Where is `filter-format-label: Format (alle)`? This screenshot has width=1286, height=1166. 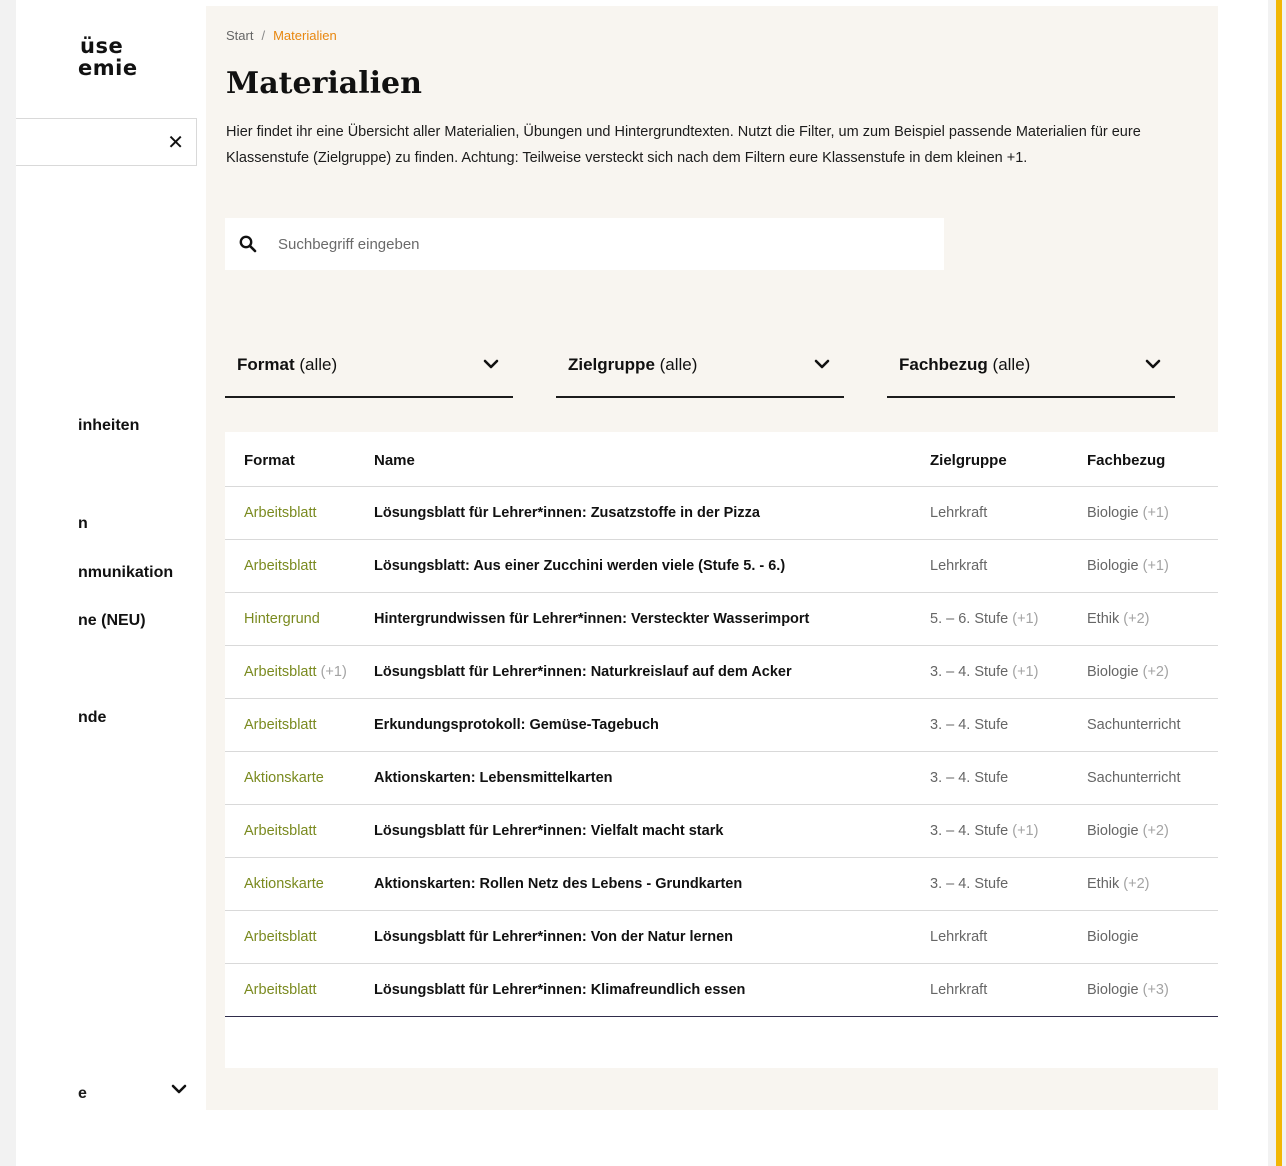
filter-format-label: Format (alle) is located at coordinates (287, 365).